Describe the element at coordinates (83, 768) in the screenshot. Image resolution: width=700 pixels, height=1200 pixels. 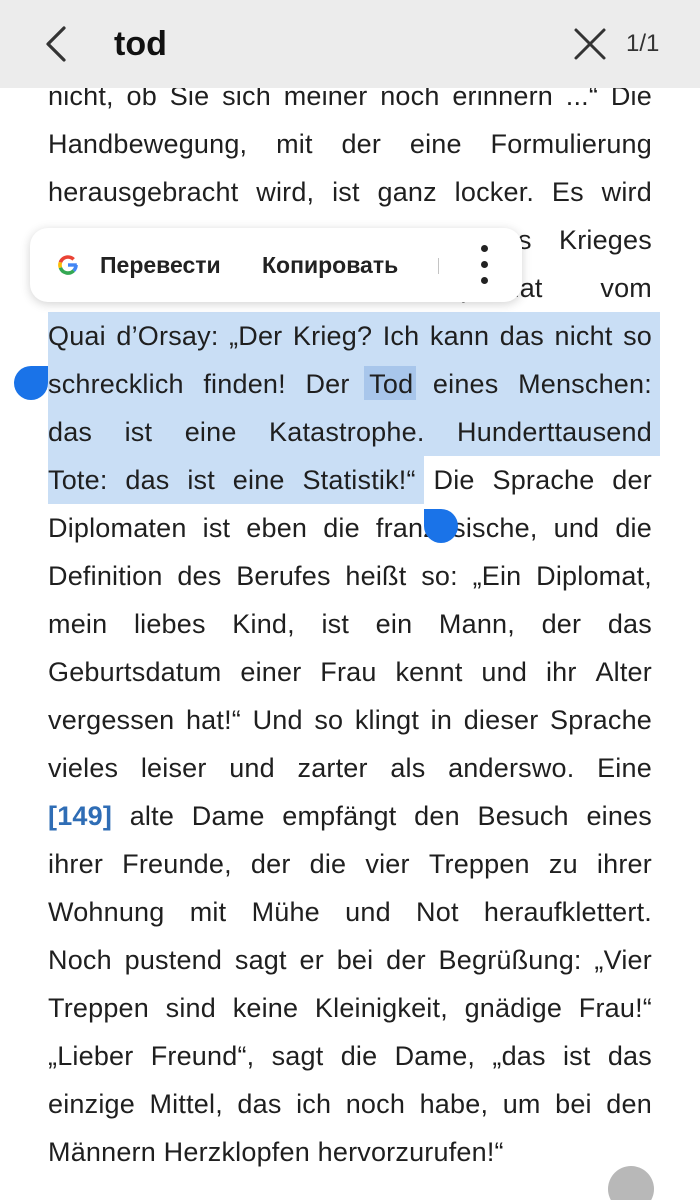
I see `text-word: vieles` at that location.